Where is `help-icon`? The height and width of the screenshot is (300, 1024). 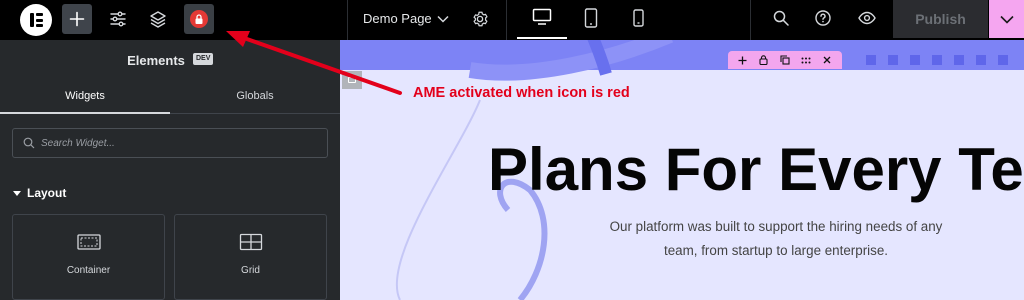
help-icon is located at coordinates (823, 18).